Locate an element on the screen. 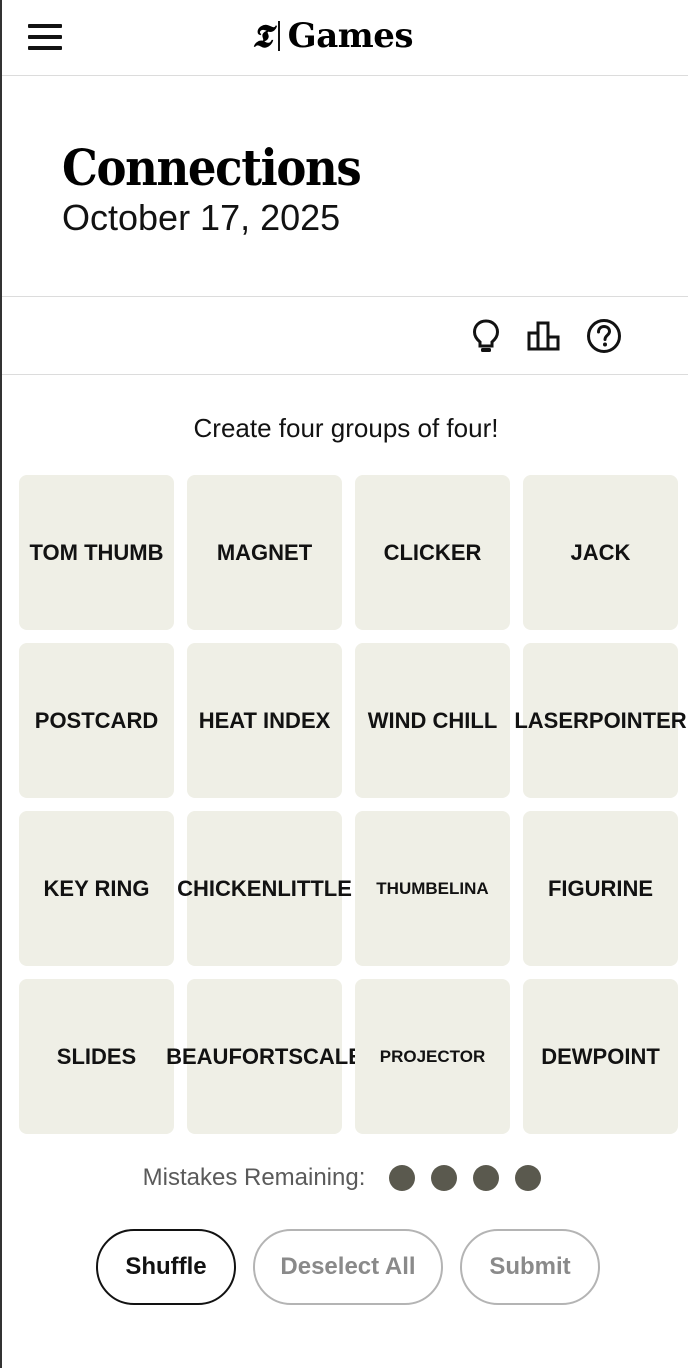 This screenshot has width=688, height=1368. menu-icon is located at coordinates (45, 37).